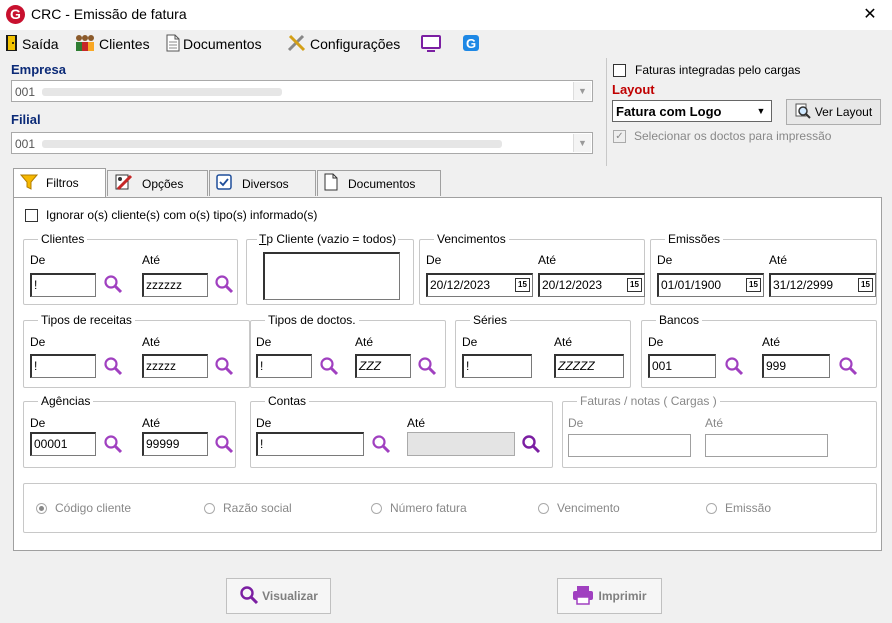  What do you see at coordinates (302, 143) in the screenshot?
I see `filial-select: 001 ▼` at bounding box center [302, 143].